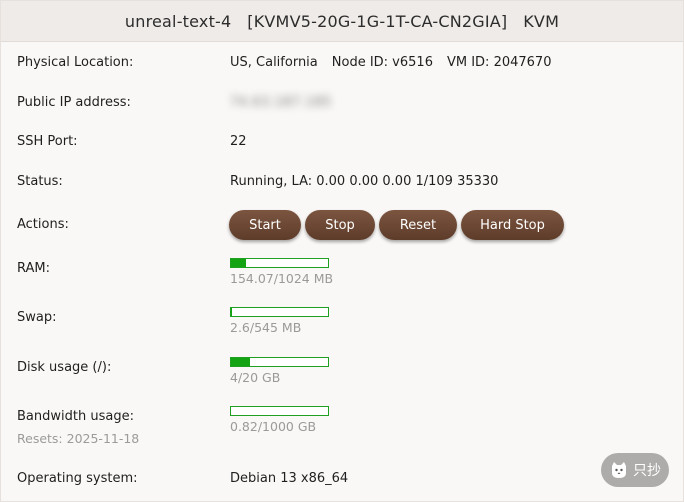  I want to click on stop-button: Stop, so click(340, 225).